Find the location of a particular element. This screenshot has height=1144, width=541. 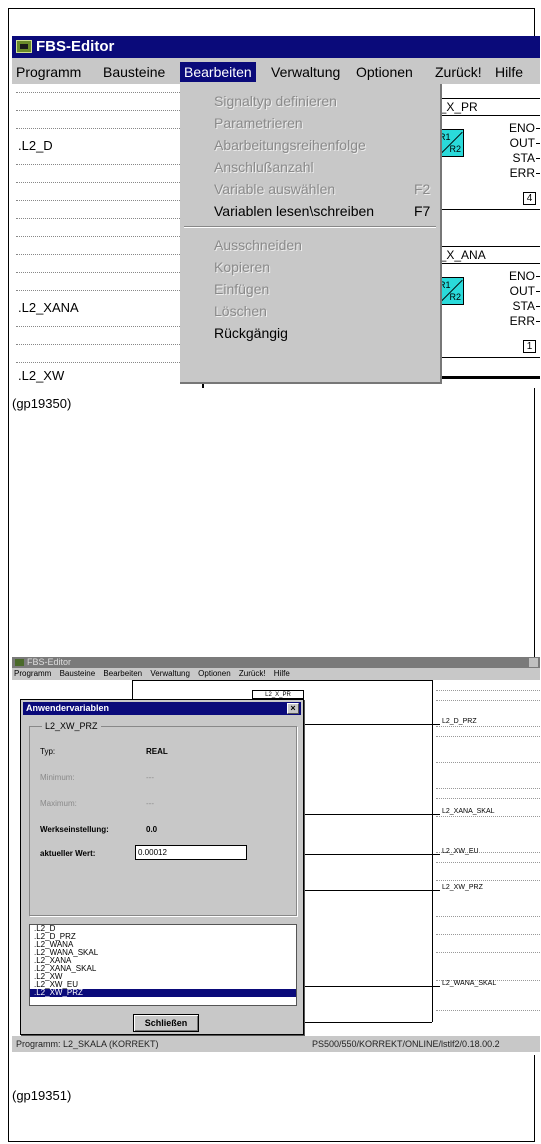

caption: (gp19350) is located at coordinates (42, 403).